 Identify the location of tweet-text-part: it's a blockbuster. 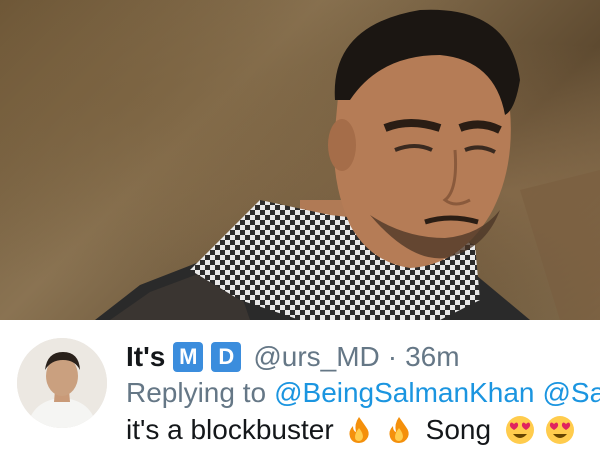
(230, 429).